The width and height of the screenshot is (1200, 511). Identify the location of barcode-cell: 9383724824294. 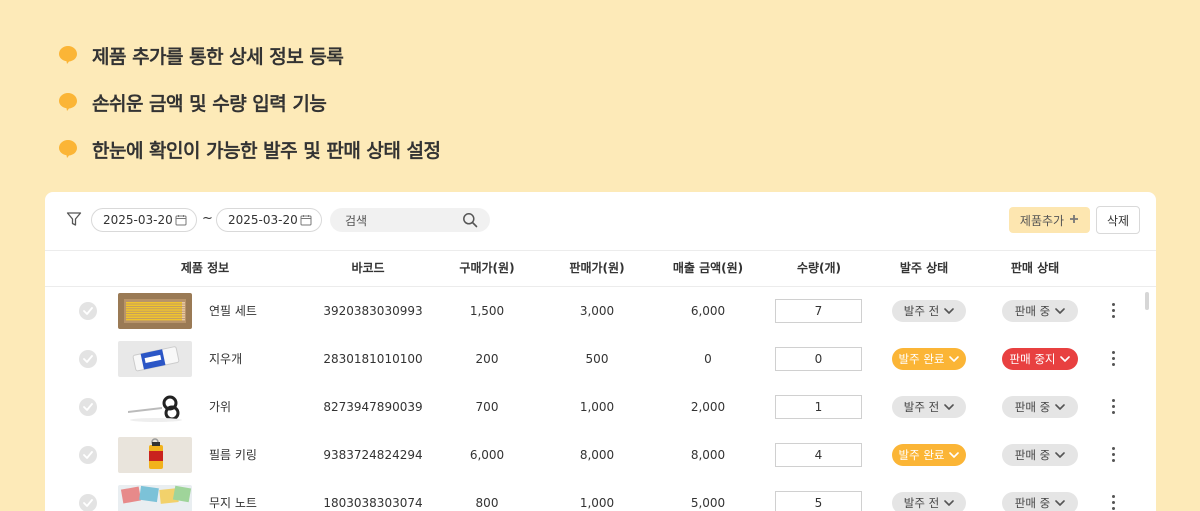
(373, 455).